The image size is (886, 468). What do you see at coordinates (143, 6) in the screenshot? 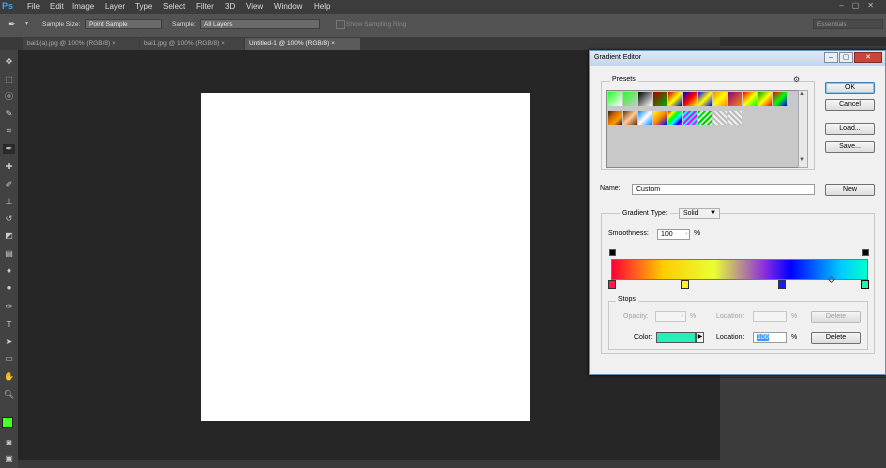
I see `menu-type: Type` at bounding box center [143, 6].